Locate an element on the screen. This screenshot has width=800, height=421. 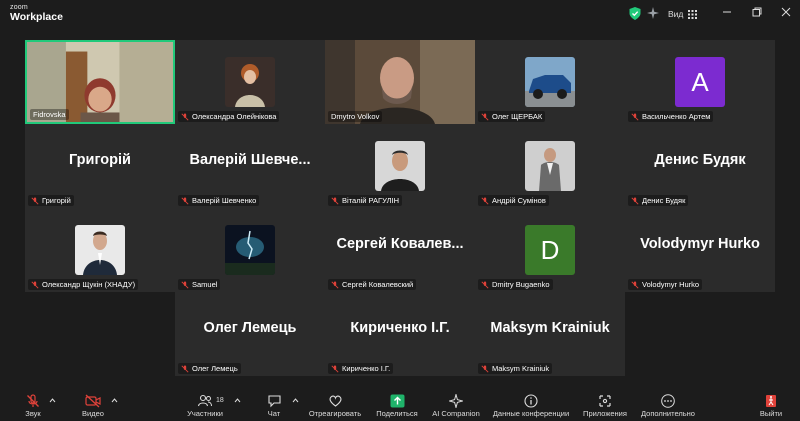
ai-companion-button: AI Companion is located at coordinates (456, 404).